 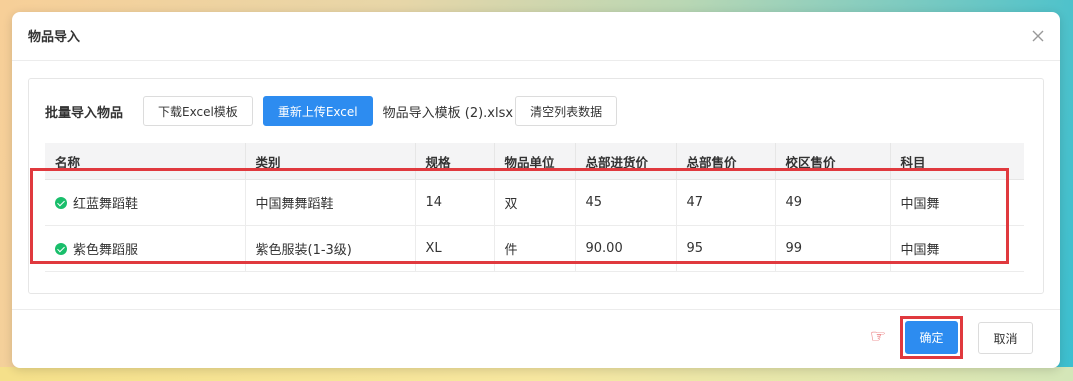 I want to click on table-row: 紫色舞蹈服 紫色服装(1-3级) XL 件 90.00 95 99 中国舞, so click(x=534, y=248).